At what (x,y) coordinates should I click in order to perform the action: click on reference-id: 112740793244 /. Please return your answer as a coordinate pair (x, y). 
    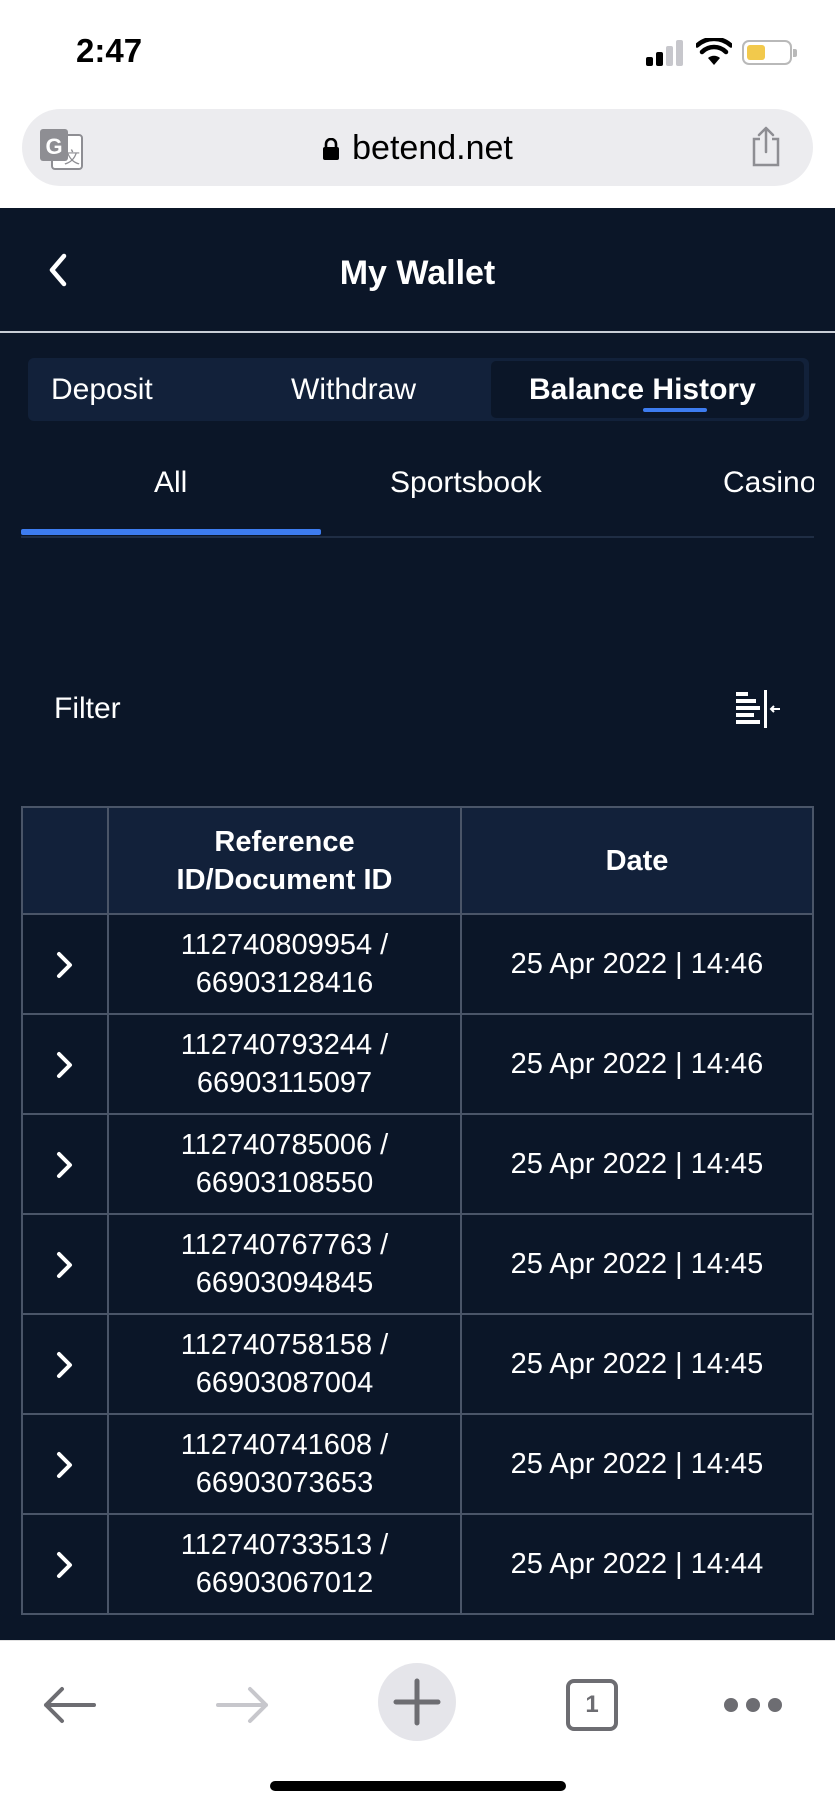
    Looking at the image, I should click on (284, 1045).